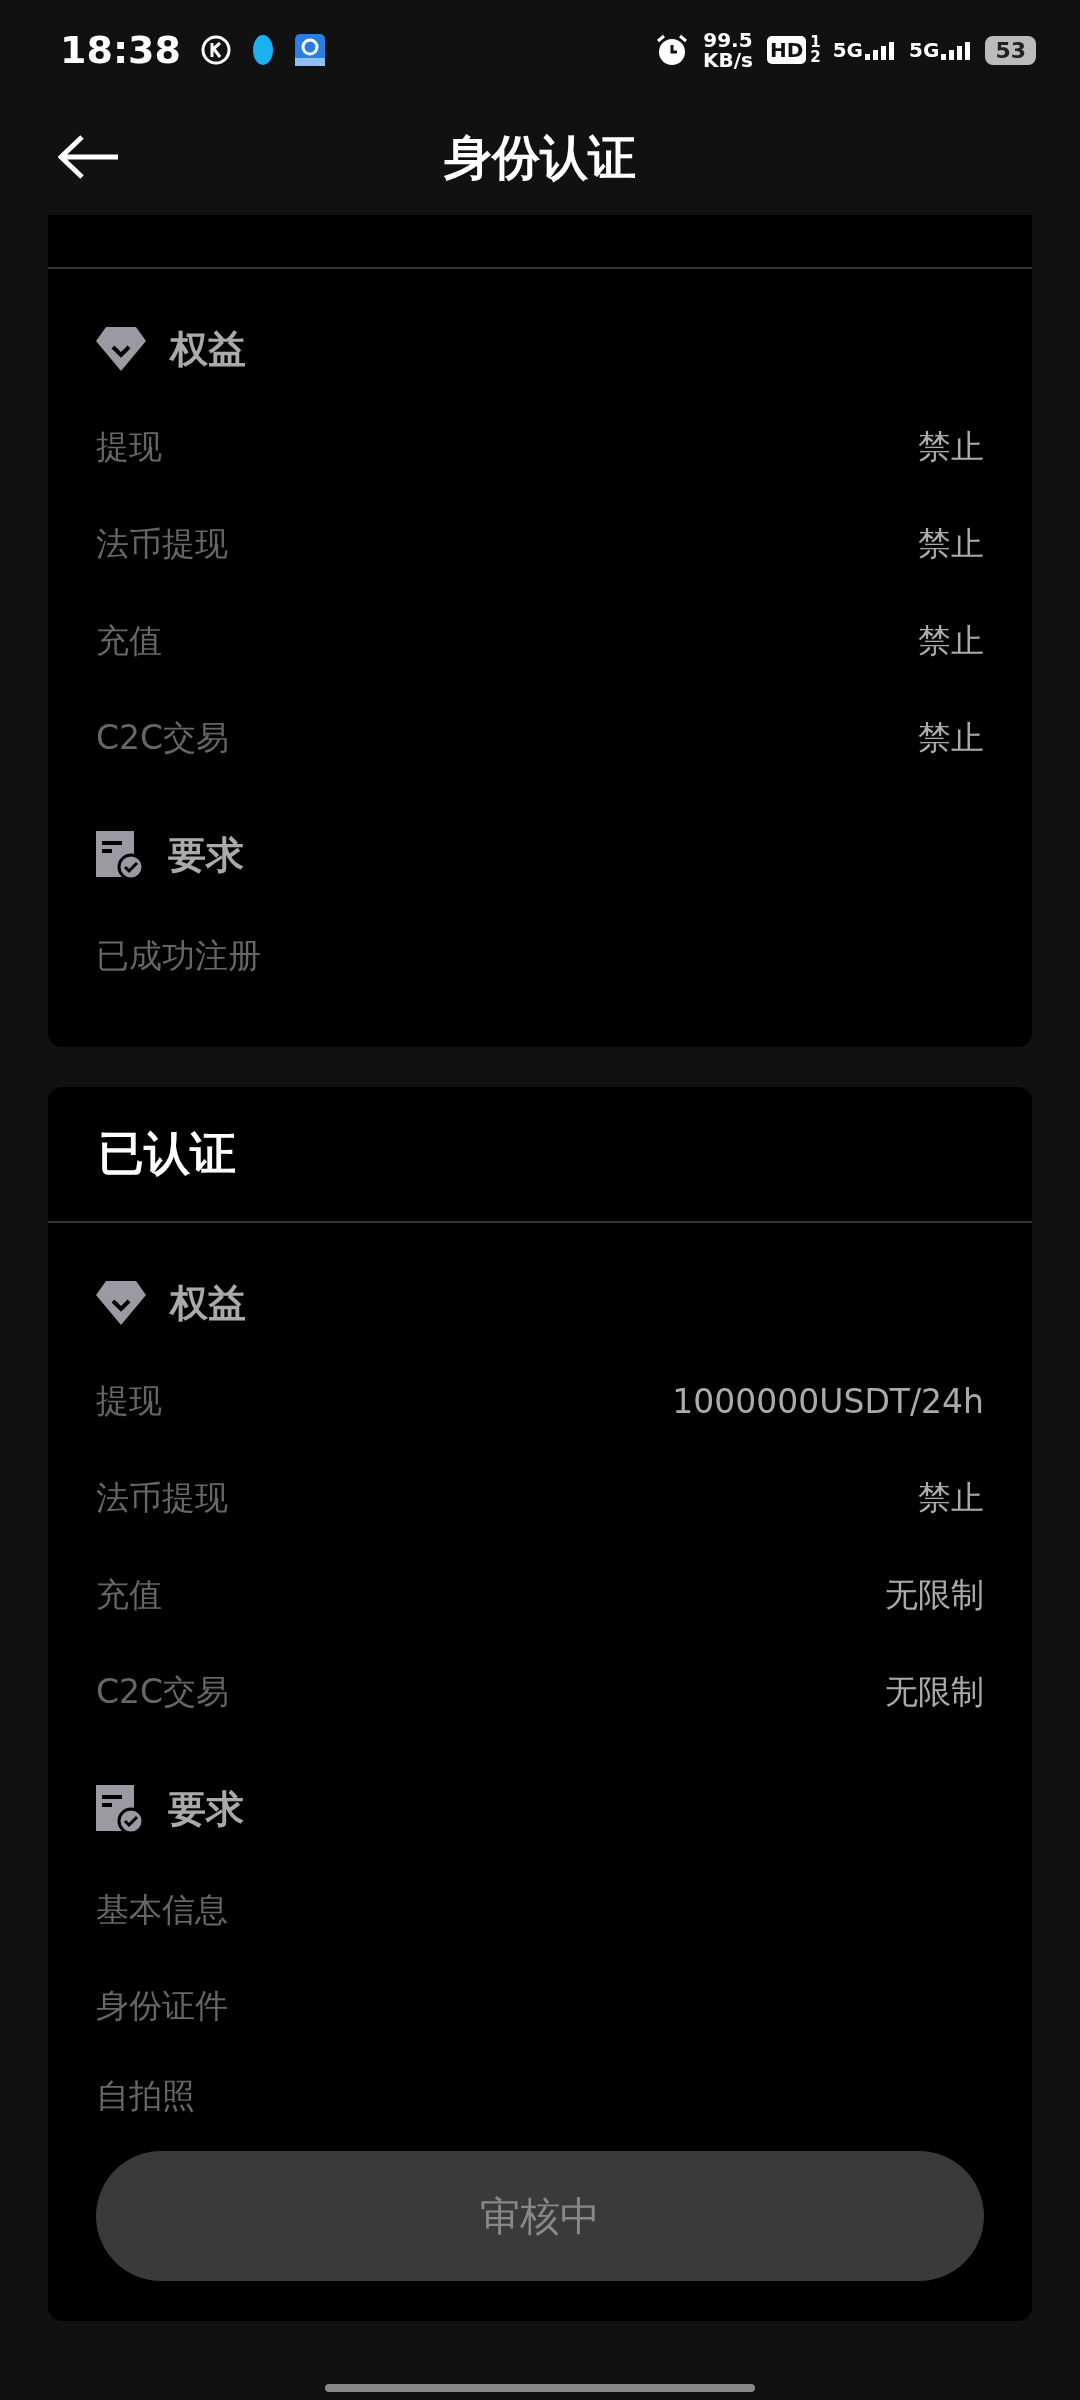 This screenshot has height=2400, width=1080. Describe the element at coordinates (162, 1909) in the screenshot. I see `requirement-text: 基本信息` at that location.